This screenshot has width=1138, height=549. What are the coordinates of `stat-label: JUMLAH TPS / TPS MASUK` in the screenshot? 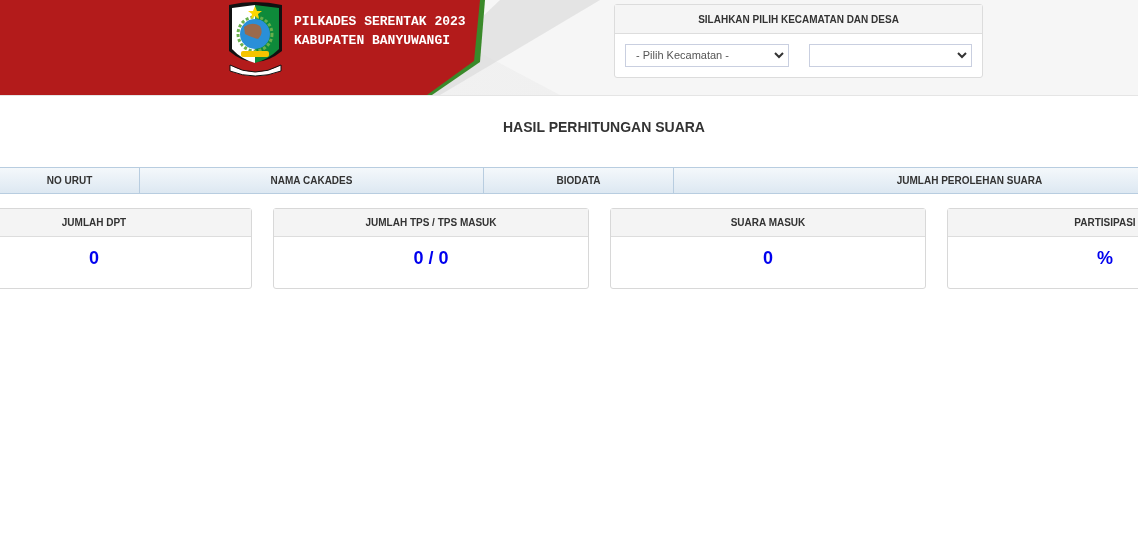 It's located at (431, 223).